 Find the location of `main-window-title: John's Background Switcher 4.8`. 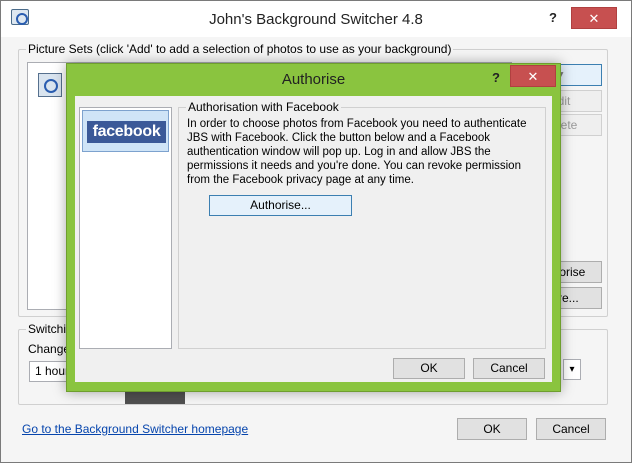

main-window-title: John's Background Switcher 4.8 is located at coordinates (316, 19).